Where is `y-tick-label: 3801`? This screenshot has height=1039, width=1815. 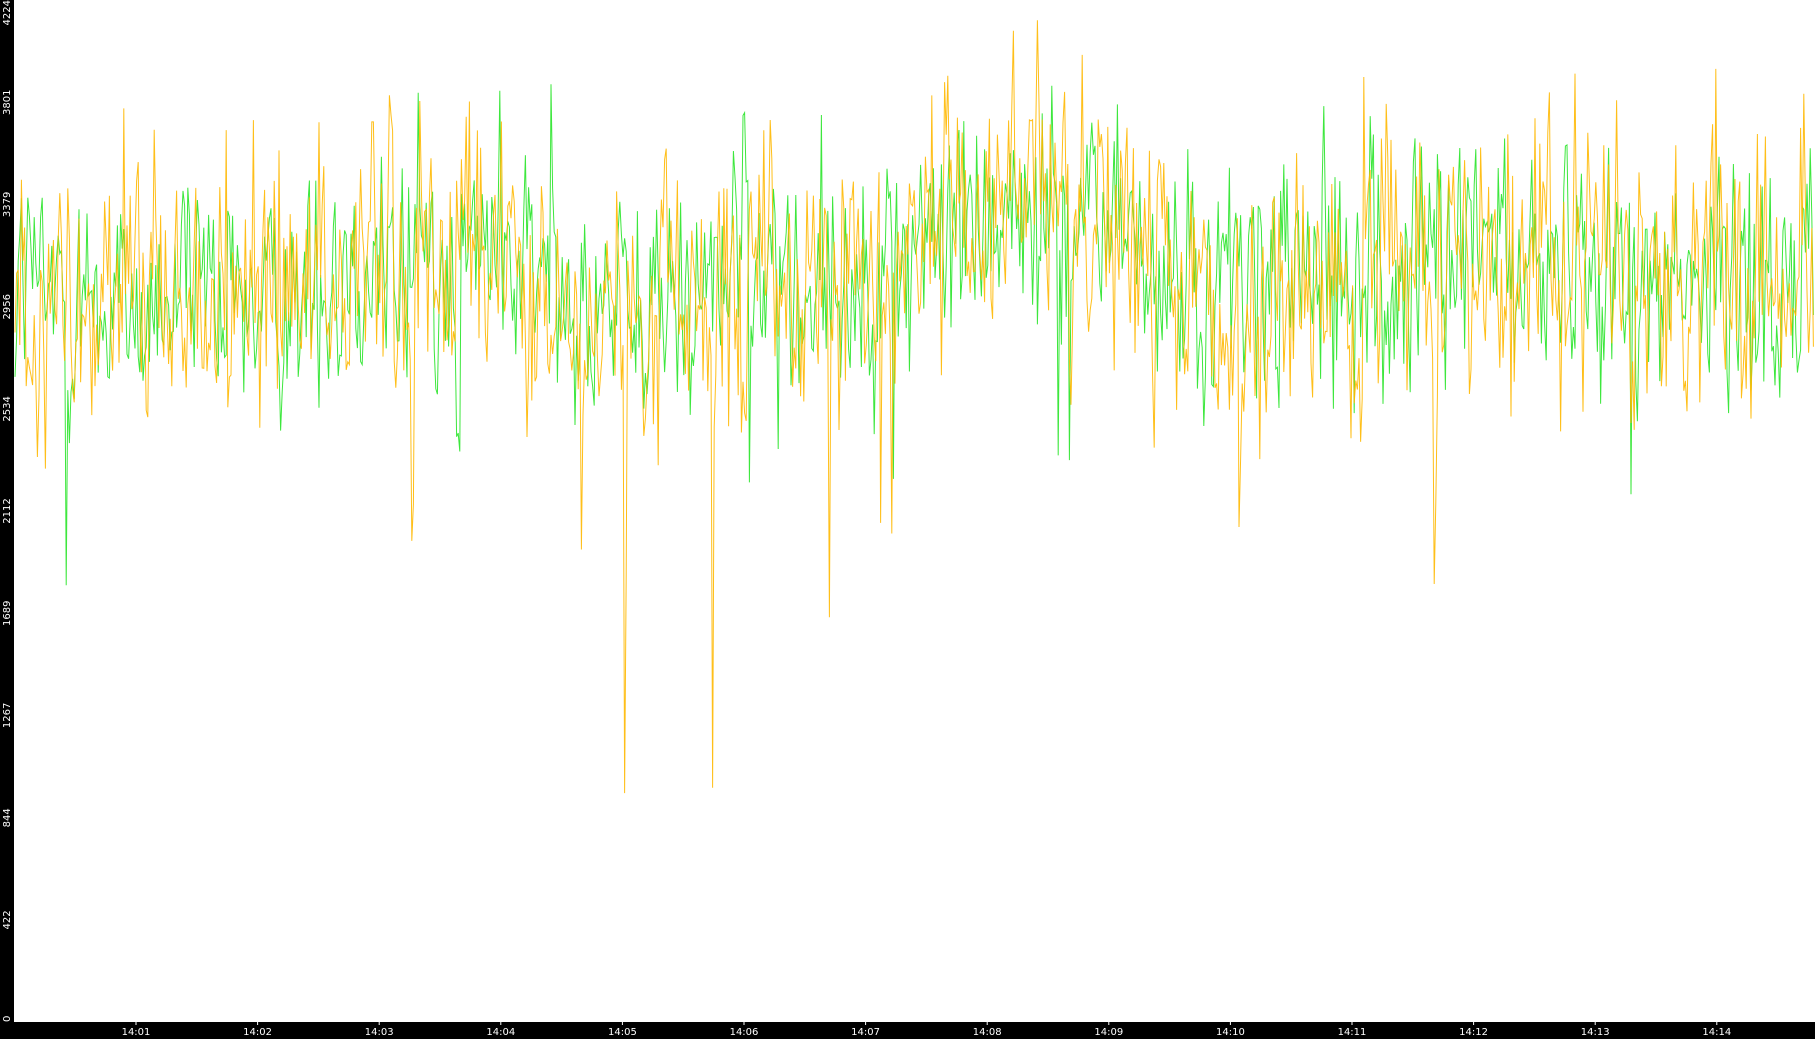 y-tick-label: 3801 is located at coordinates (7, 102).